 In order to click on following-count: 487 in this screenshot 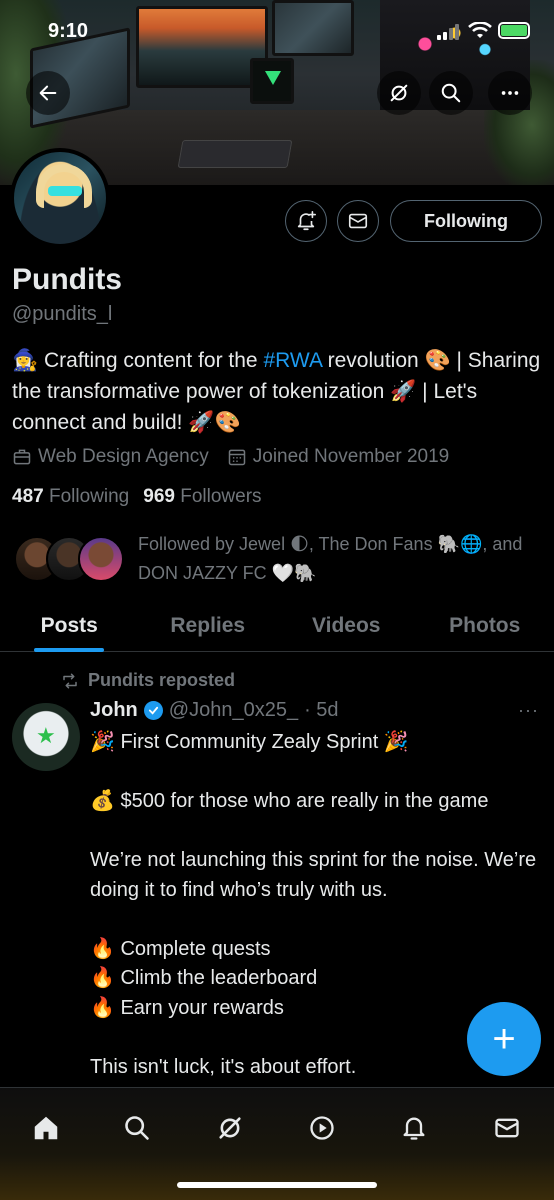, I will do `click(28, 496)`.